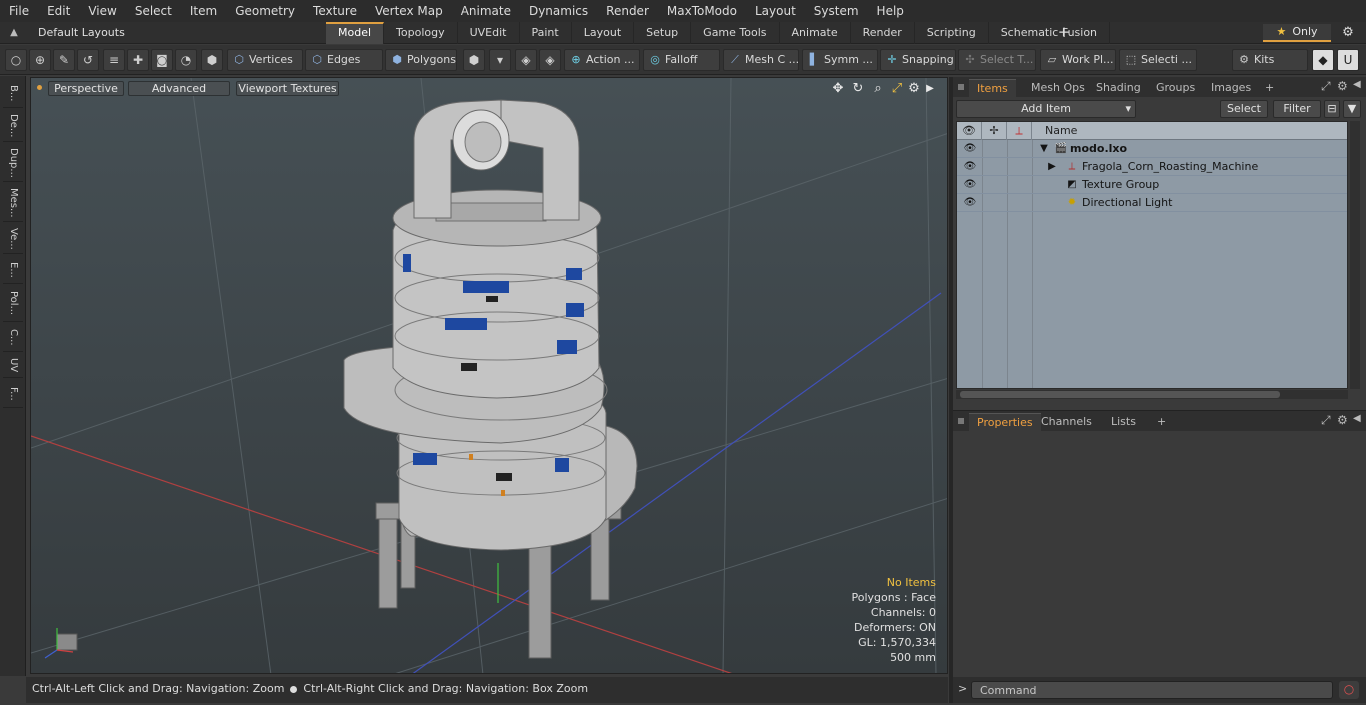 The width and height of the screenshot is (1366, 705). I want to click on layout-select: Default Layouts ▾, so click(80, 40).